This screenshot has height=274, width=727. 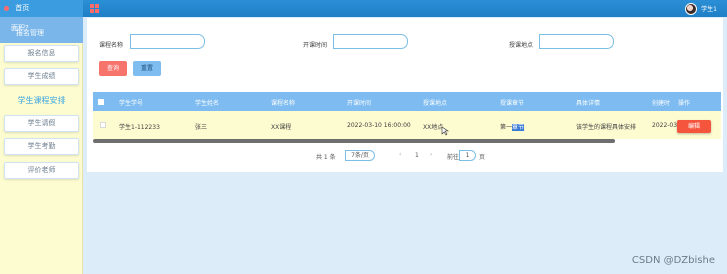 I want to click on header-course-name: 课程名称, so click(x=283, y=102).